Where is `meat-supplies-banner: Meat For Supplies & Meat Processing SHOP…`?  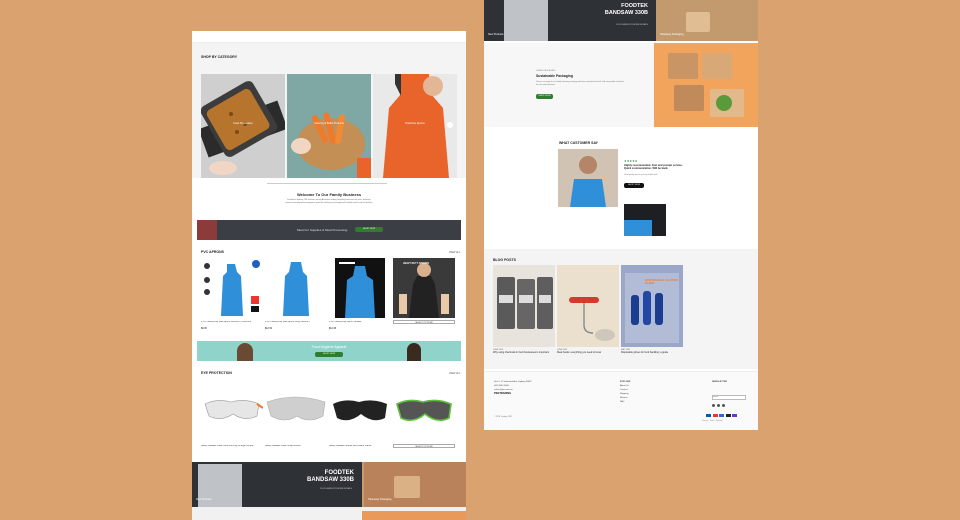 meat-supplies-banner: Meat For Supplies & Meat Processing SHOP… is located at coordinates (329, 230).